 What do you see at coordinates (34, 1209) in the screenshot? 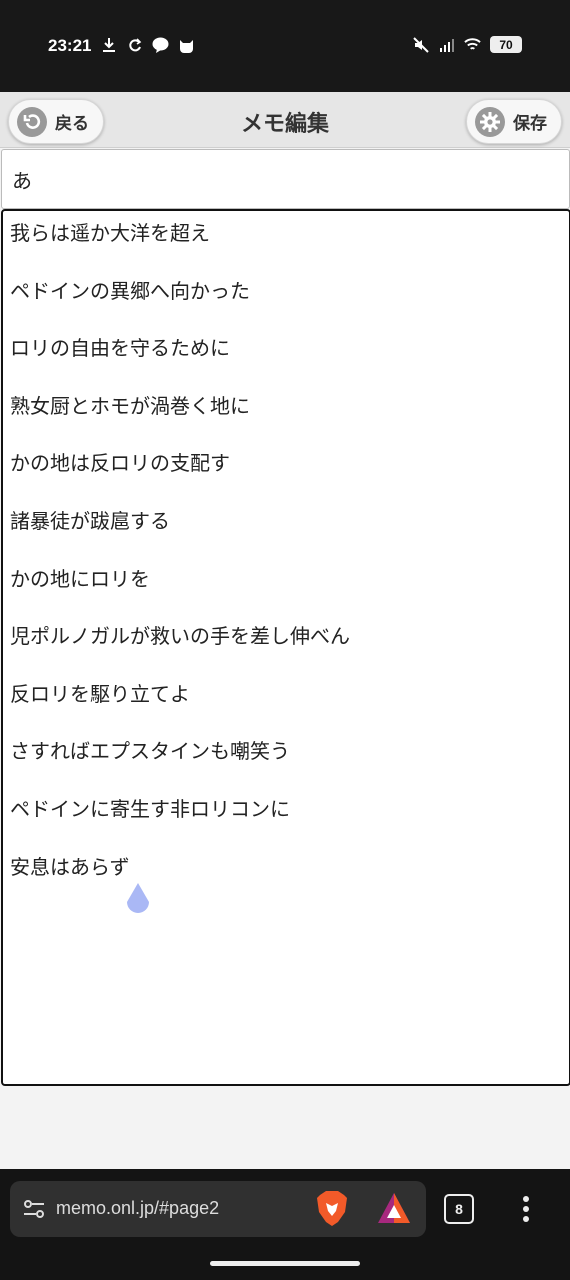
I see `site-settings-icon` at bounding box center [34, 1209].